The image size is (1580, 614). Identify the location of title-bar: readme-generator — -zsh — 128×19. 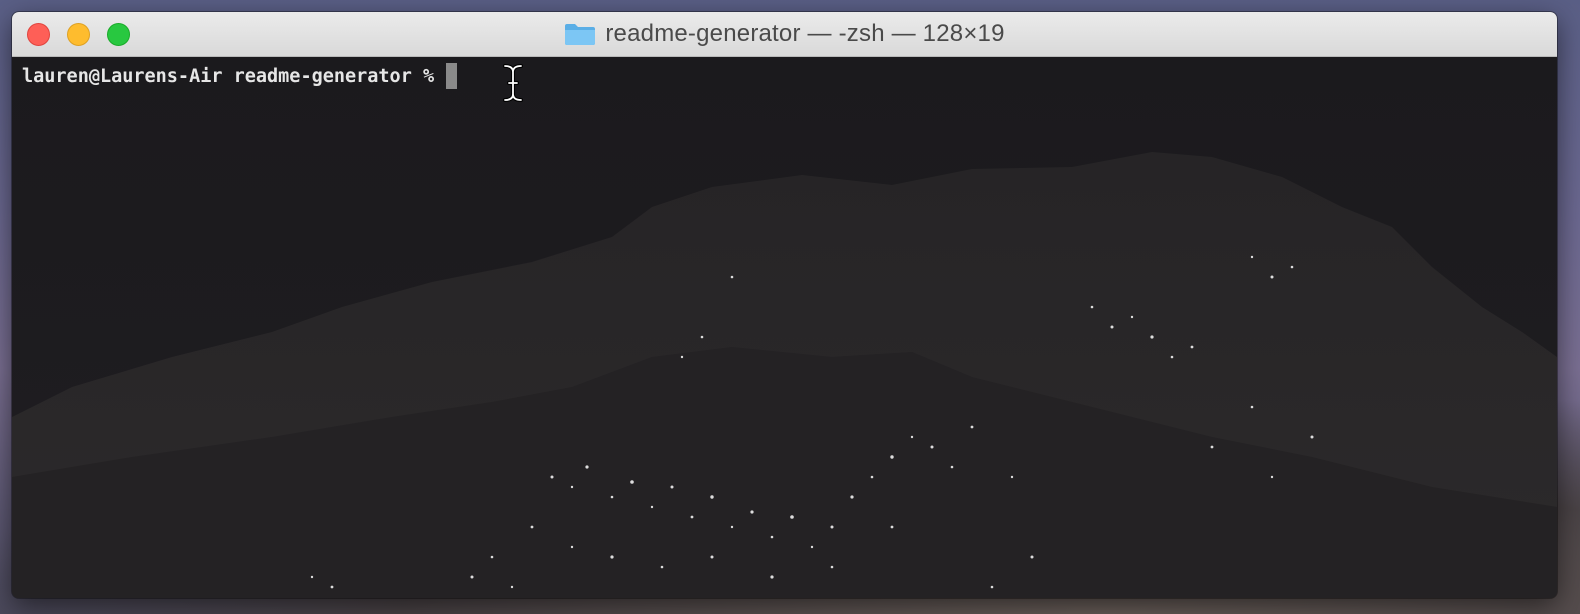
(784, 34).